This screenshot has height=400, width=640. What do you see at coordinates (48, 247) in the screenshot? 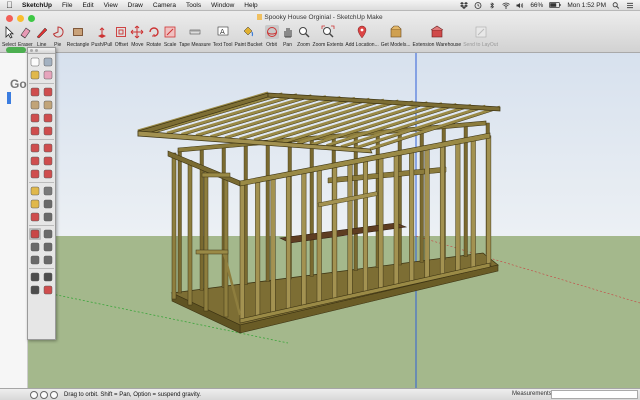
I see `zoom-window-icon` at bounding box center [48, 247].